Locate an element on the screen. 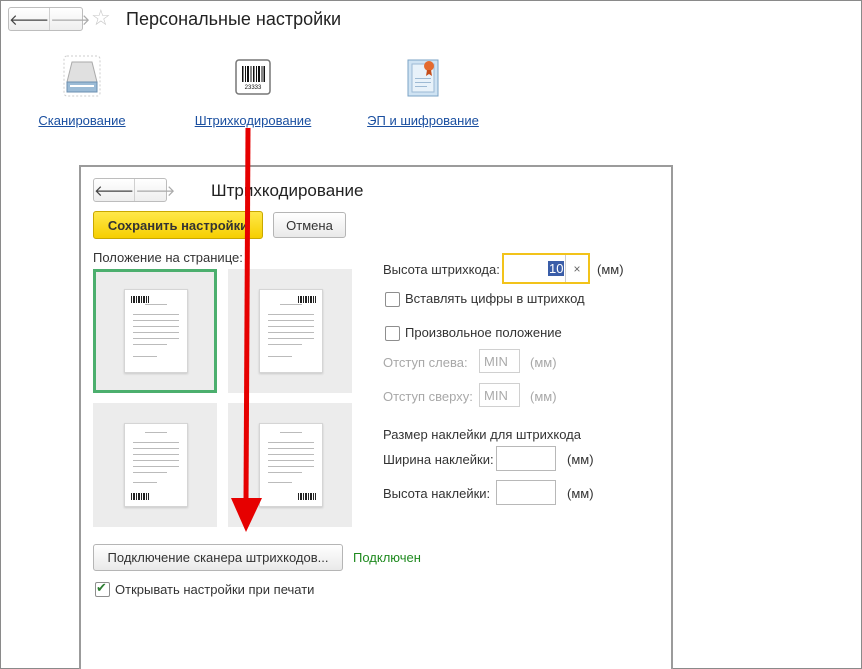  sticker-width-input is located at coordinates (526, 458).